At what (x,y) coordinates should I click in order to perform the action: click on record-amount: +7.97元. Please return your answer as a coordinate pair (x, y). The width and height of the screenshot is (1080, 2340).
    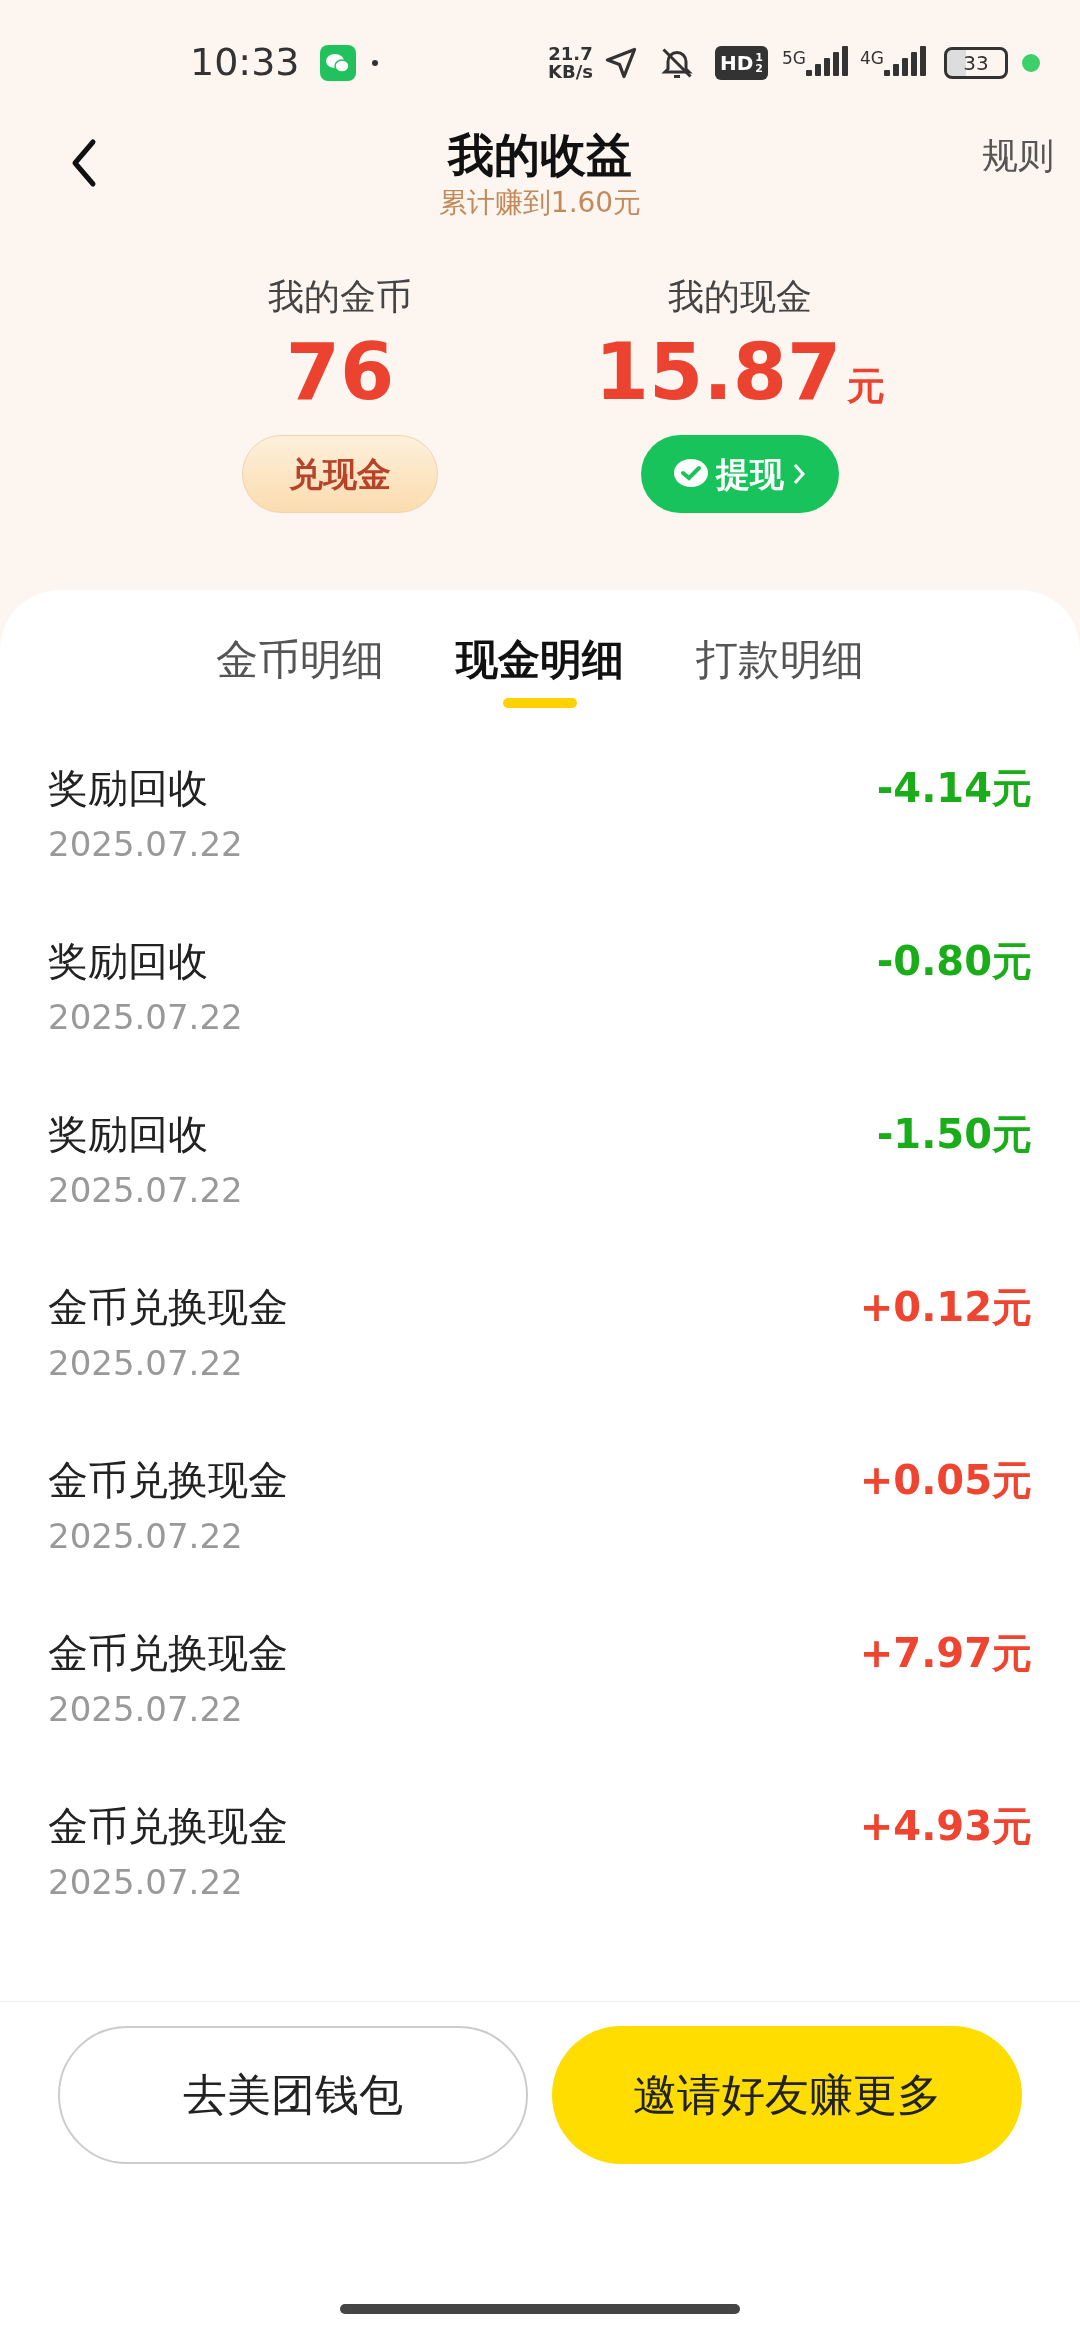
    Looking at the image, I should click on (945, 1653).